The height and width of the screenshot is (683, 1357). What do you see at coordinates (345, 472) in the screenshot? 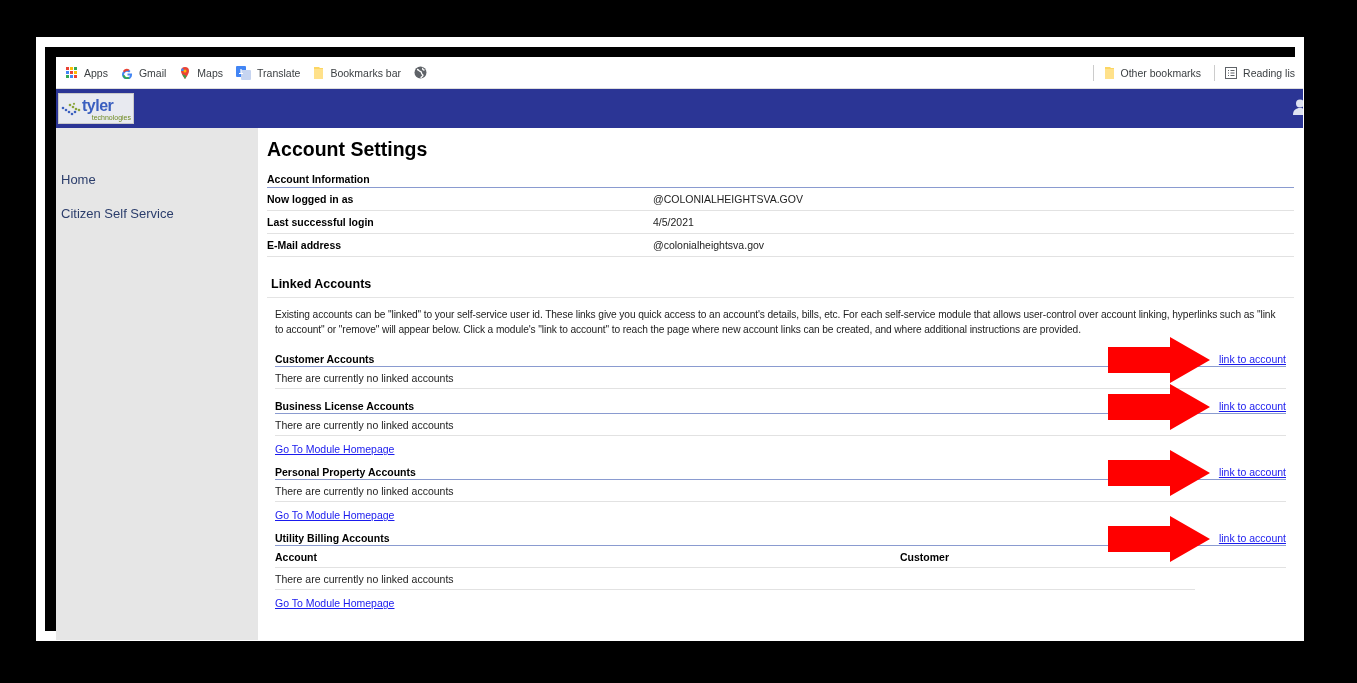
I see `module-heading: Personal Property Accounts` at bounding box center [345, 472].